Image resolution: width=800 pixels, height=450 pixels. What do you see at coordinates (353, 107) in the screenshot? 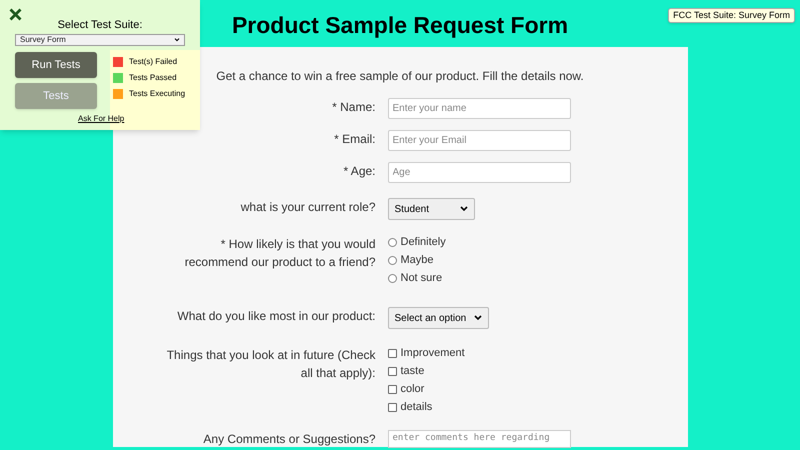
I see `field-label: * Name:` at bounding box center [353, 107].